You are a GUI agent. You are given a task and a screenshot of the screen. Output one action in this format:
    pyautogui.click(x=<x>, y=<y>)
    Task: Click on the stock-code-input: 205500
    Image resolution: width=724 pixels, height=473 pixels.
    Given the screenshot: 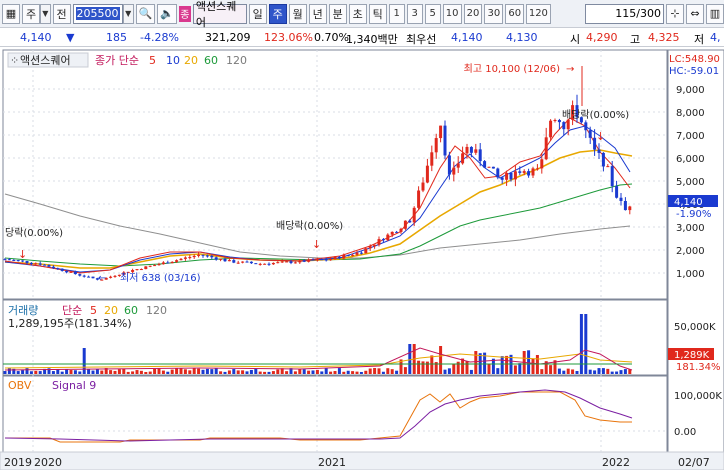 What is the action you would take?
    pyautogui.click(x=97, y=13)
    